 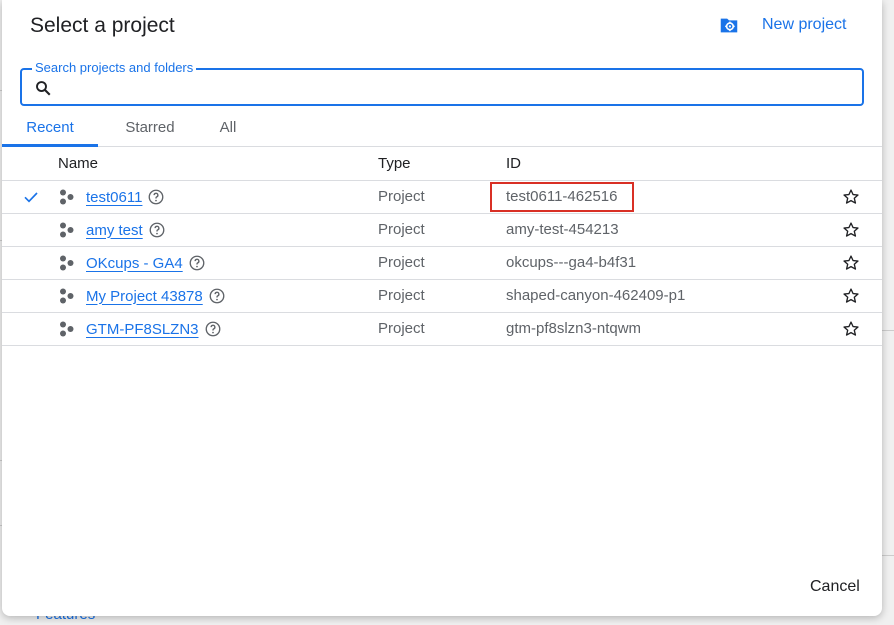 I want to click on project-name-cell: amy test, so click(x=126, y=230).